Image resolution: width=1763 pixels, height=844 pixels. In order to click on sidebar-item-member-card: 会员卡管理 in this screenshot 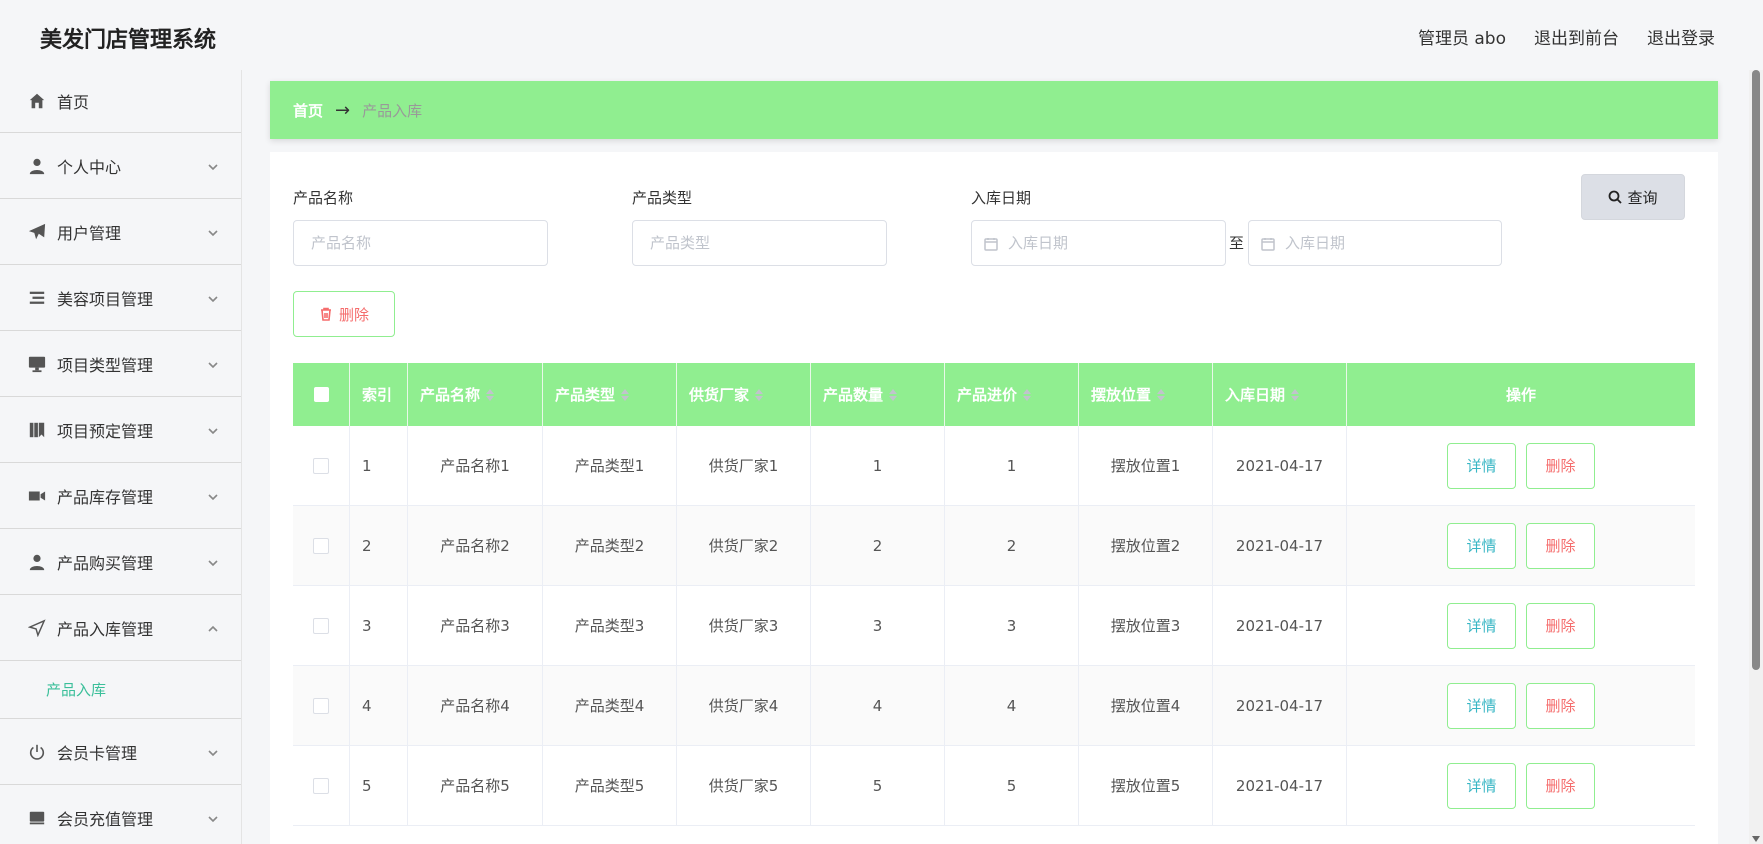, I will do `click(120, 752)`.